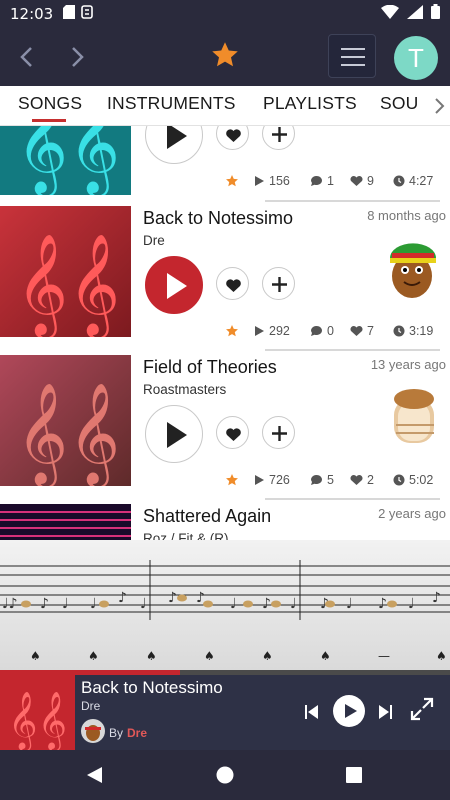 Image resolution: width=450 pixels, height=800 pixels. I want to click on song-art, so click(413, 418).